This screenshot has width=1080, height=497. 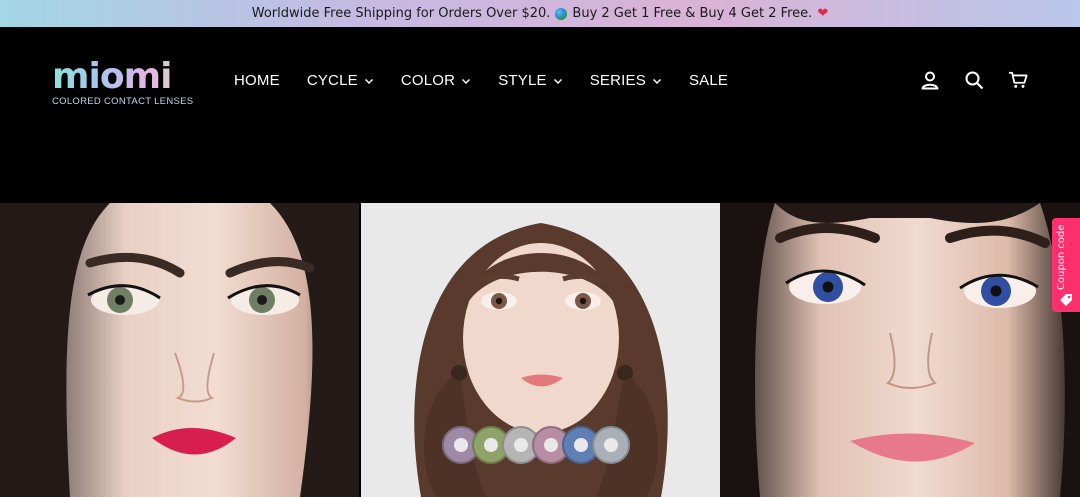 I want to click on nav-item-sale: SALE, so click(x=708, y=80).